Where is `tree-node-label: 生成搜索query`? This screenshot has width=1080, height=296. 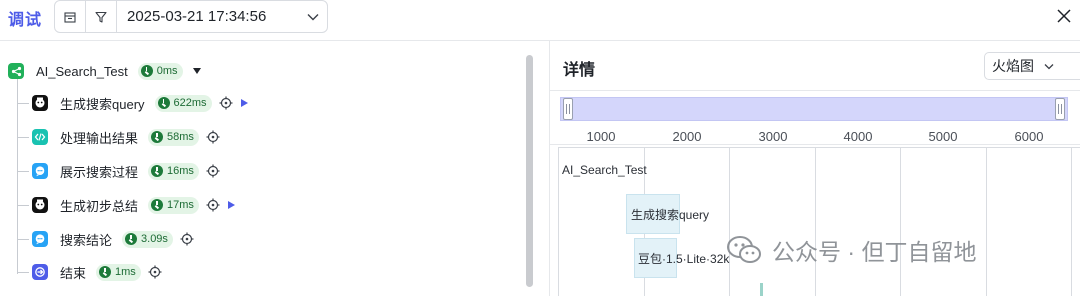 tree-node-label: 生成搜索query is located at coordinates (102, 104).